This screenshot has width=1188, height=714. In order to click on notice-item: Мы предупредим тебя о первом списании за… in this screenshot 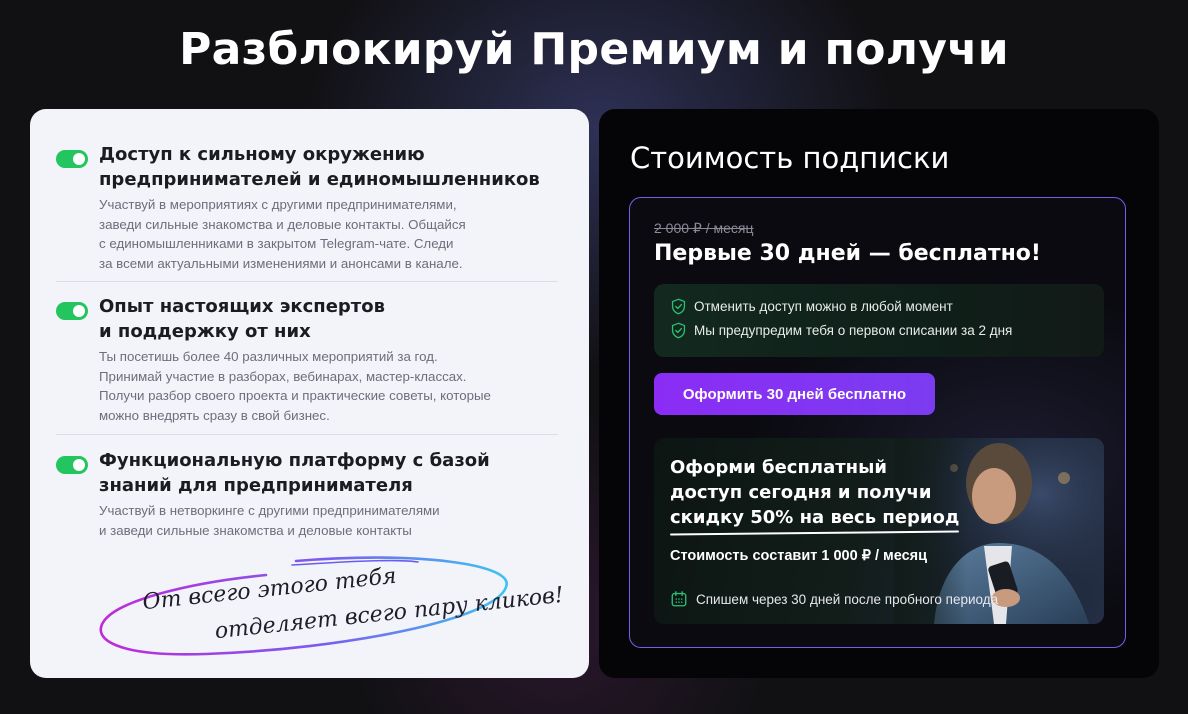, I will do `click(841, 330)`.